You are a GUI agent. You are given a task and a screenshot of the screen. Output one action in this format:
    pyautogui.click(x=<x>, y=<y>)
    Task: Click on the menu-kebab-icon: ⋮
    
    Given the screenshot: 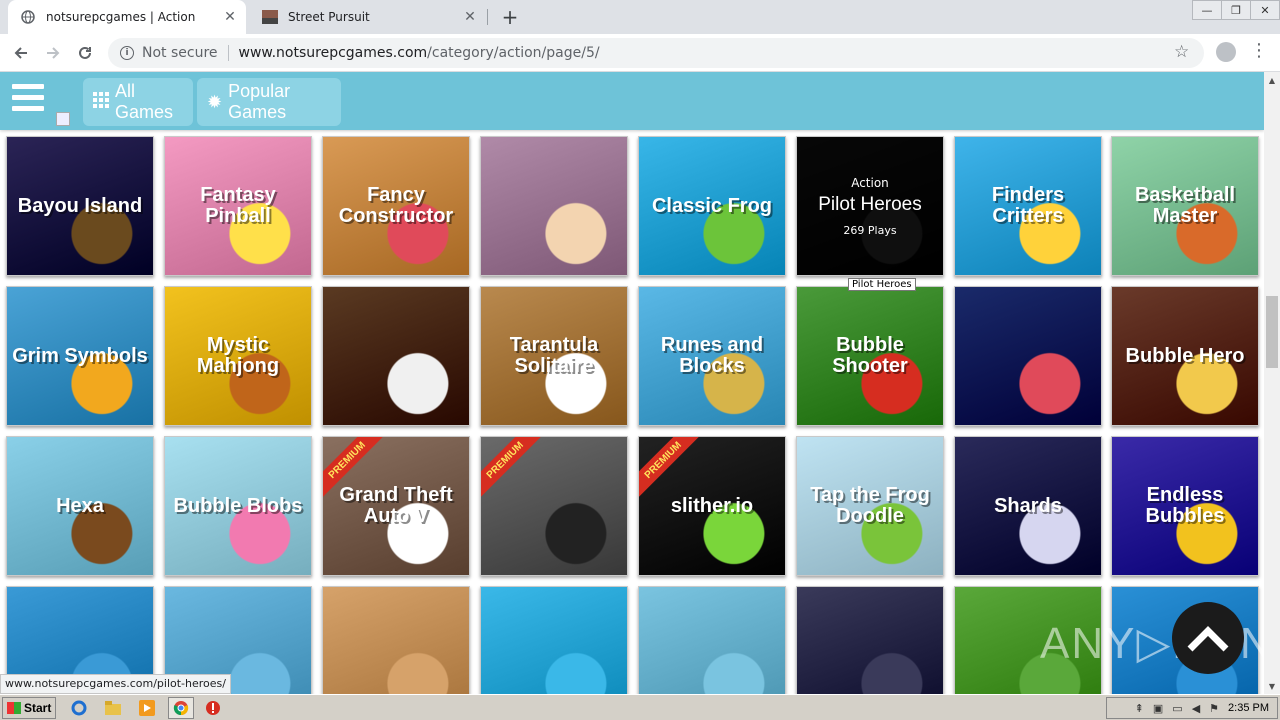 What is the action you would take?
    pyautogui.click(x=1259, y=50)
    